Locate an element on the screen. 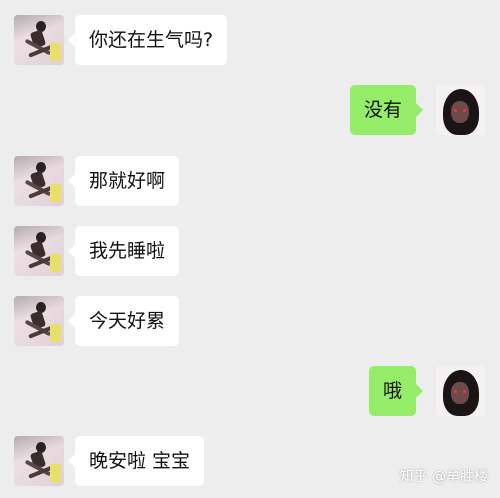  message-row-outgoing: 没有 is located at coordinates (250, 110).